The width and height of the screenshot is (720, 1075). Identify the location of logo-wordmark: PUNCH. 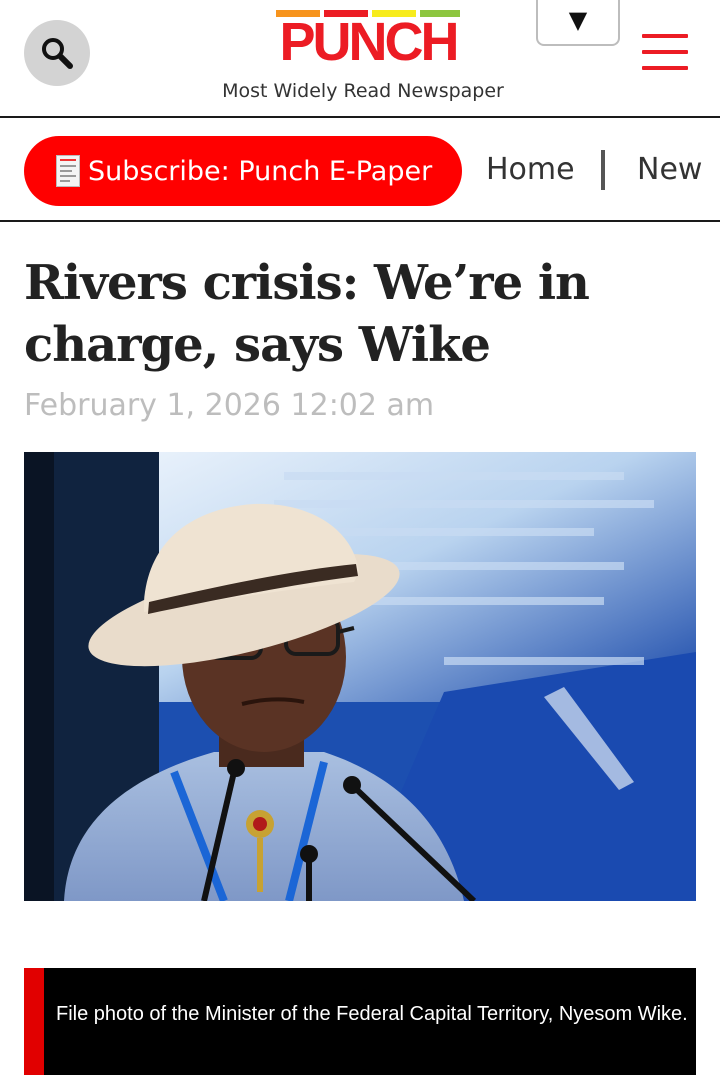
(369, 42).